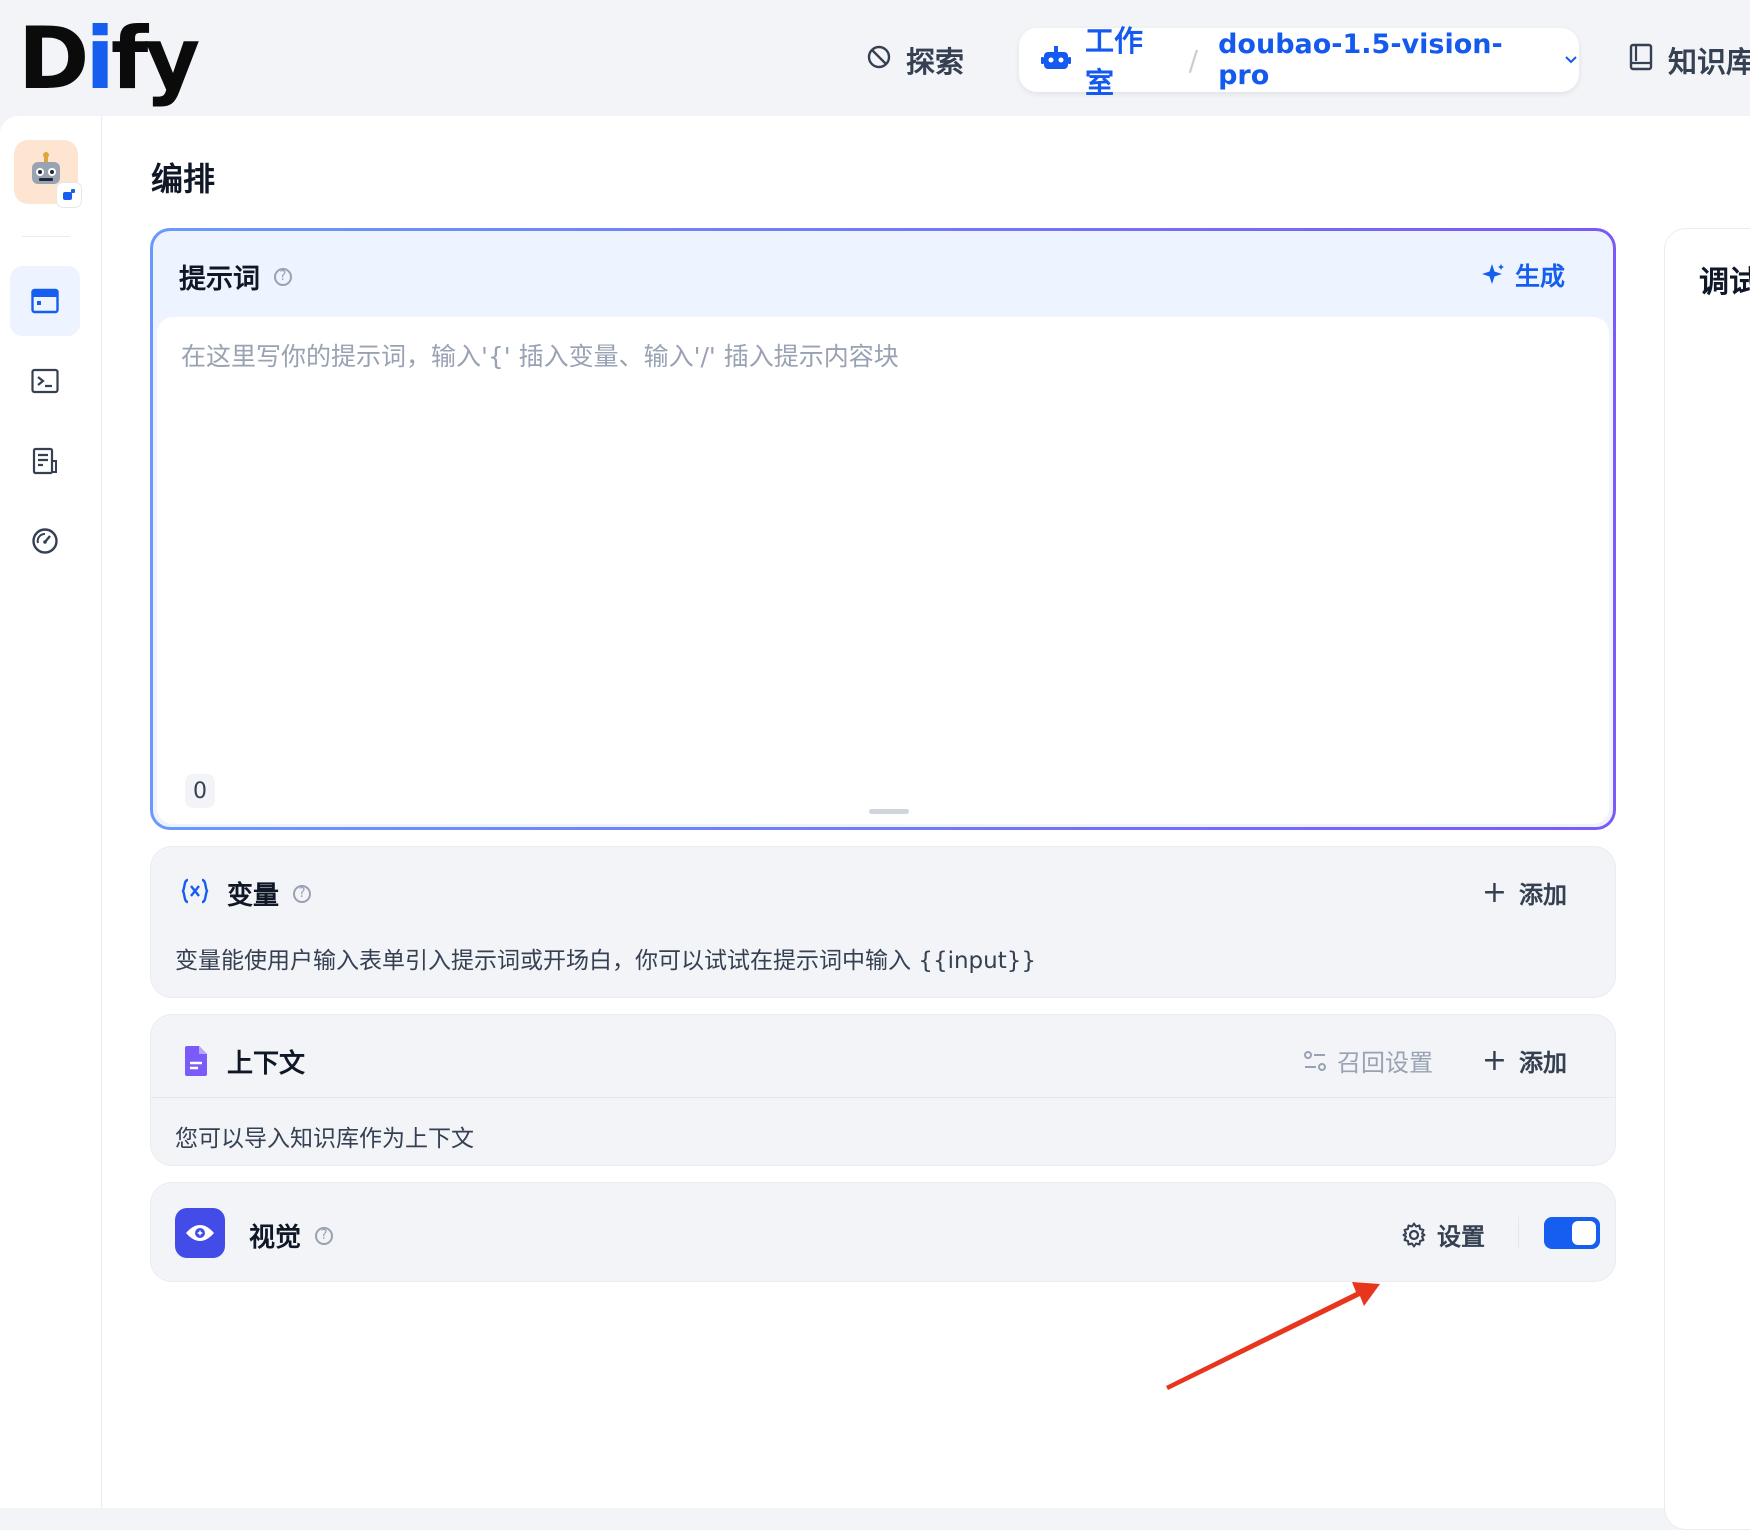  Describe the element at coordinates (1571, 60) in the screenshot. I see `chevron-down-icon` at that location.